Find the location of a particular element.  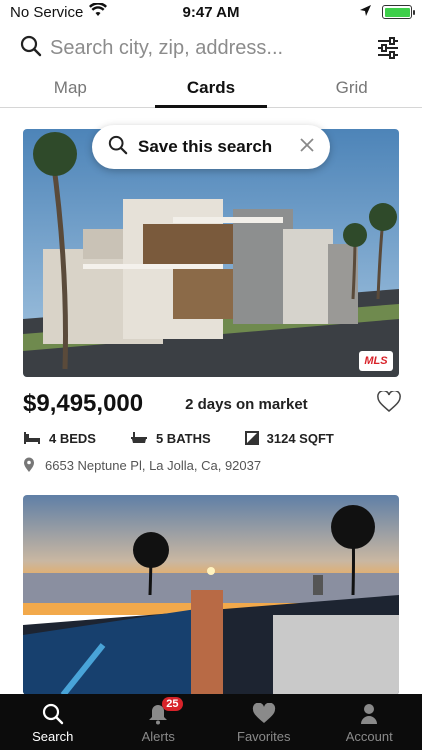

beds-feature: 4 BEDS is located at coordinates (59, 438).